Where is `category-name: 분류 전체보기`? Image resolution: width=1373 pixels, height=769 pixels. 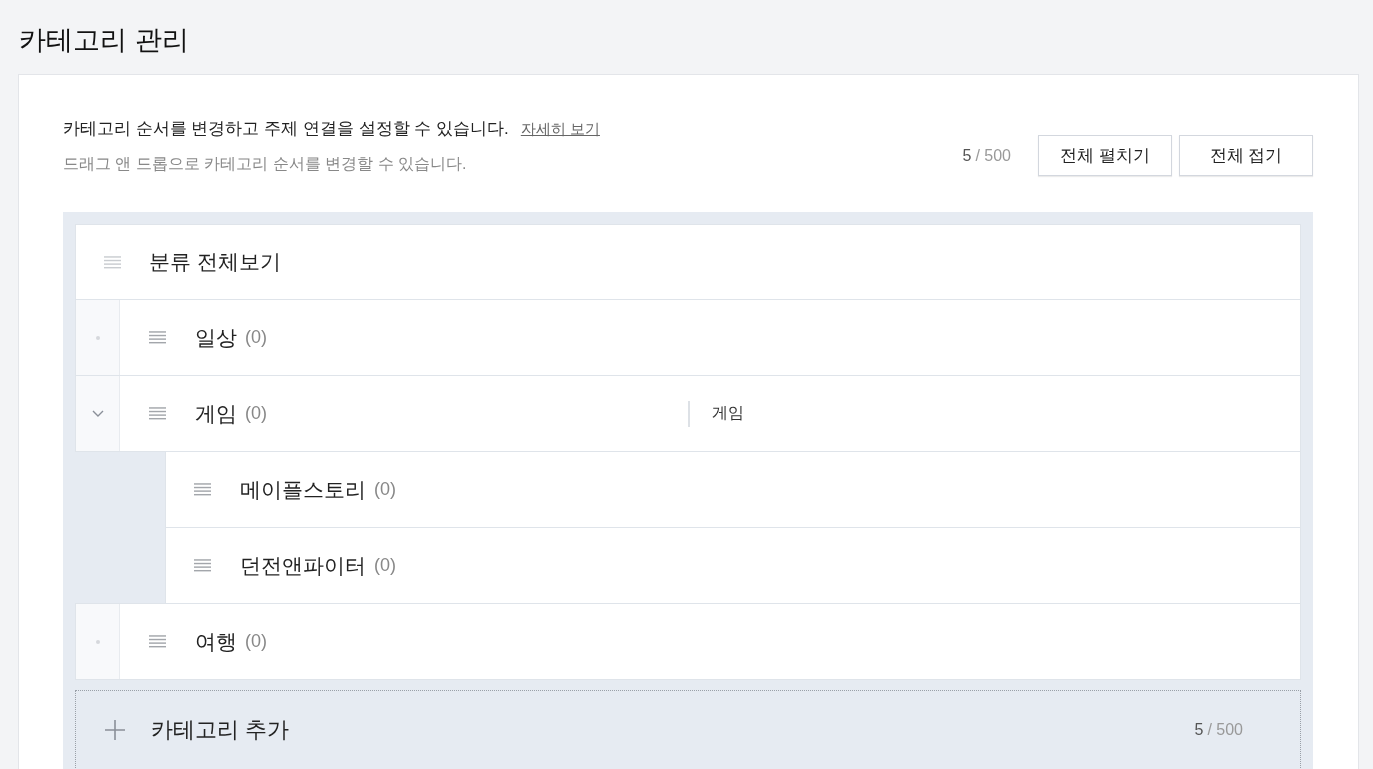
category-name: 분류 전체보기 is located at coordinates (215, 262).